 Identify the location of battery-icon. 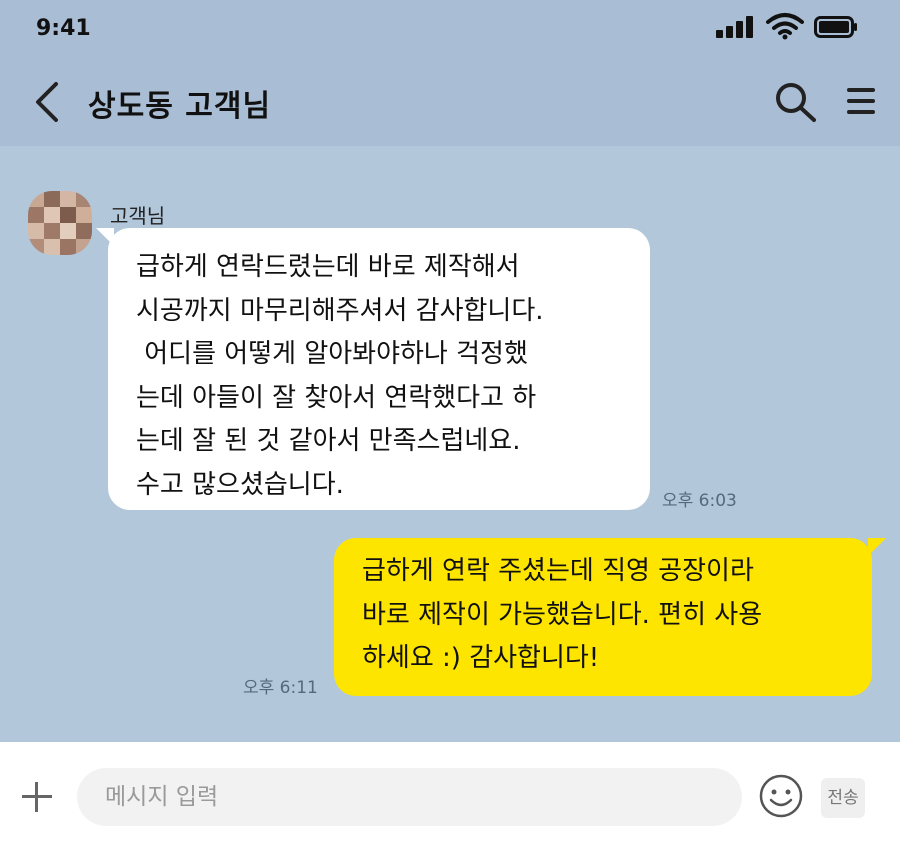
(835, 27).